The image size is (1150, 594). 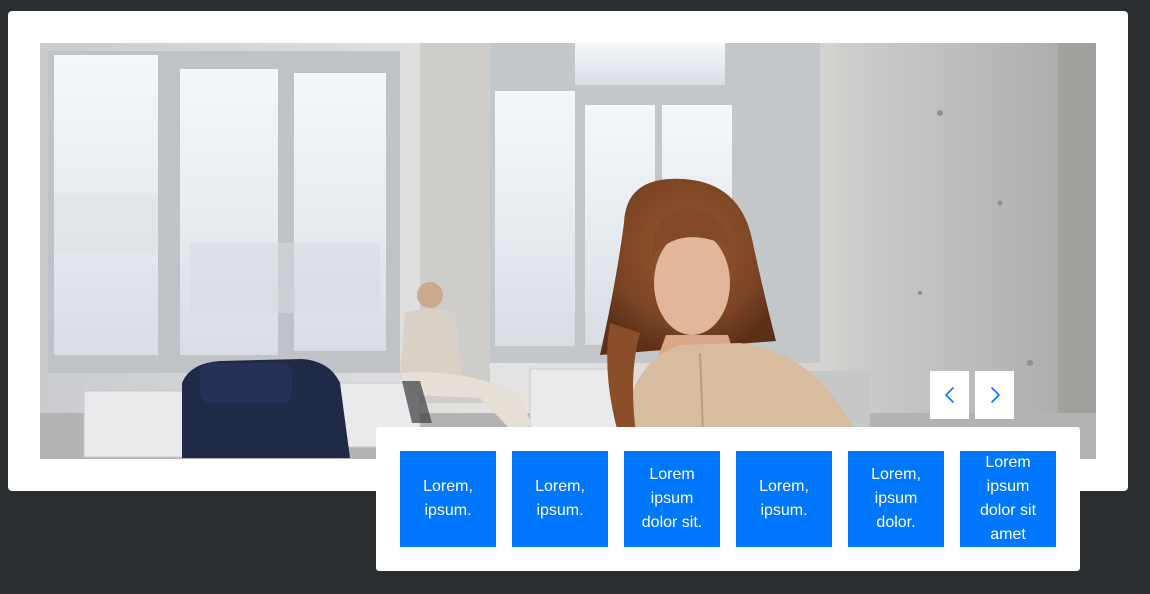 I want to click on chevron-left-icon, so click(x=949, y=395).